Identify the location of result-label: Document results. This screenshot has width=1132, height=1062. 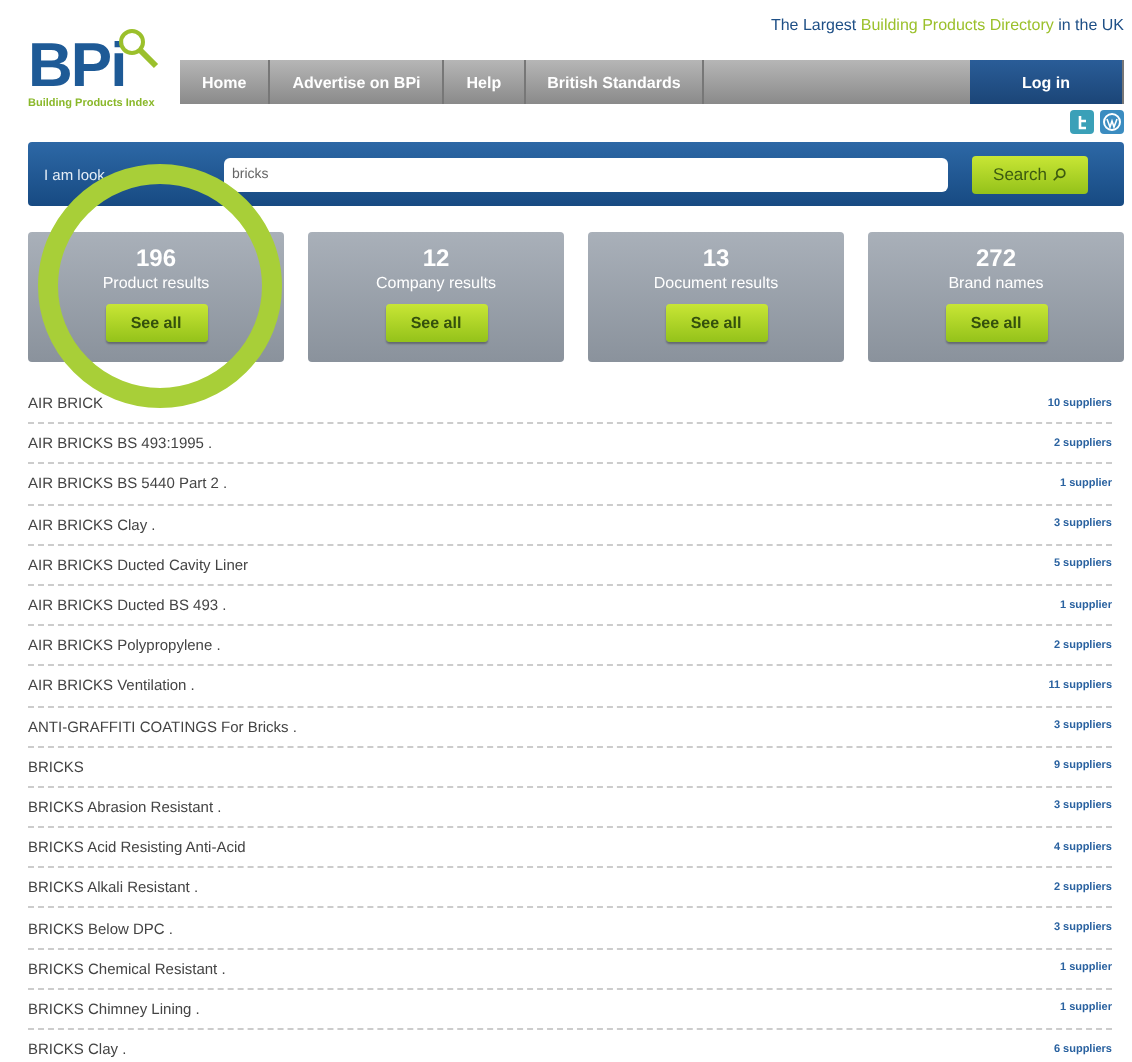
(716, 283).